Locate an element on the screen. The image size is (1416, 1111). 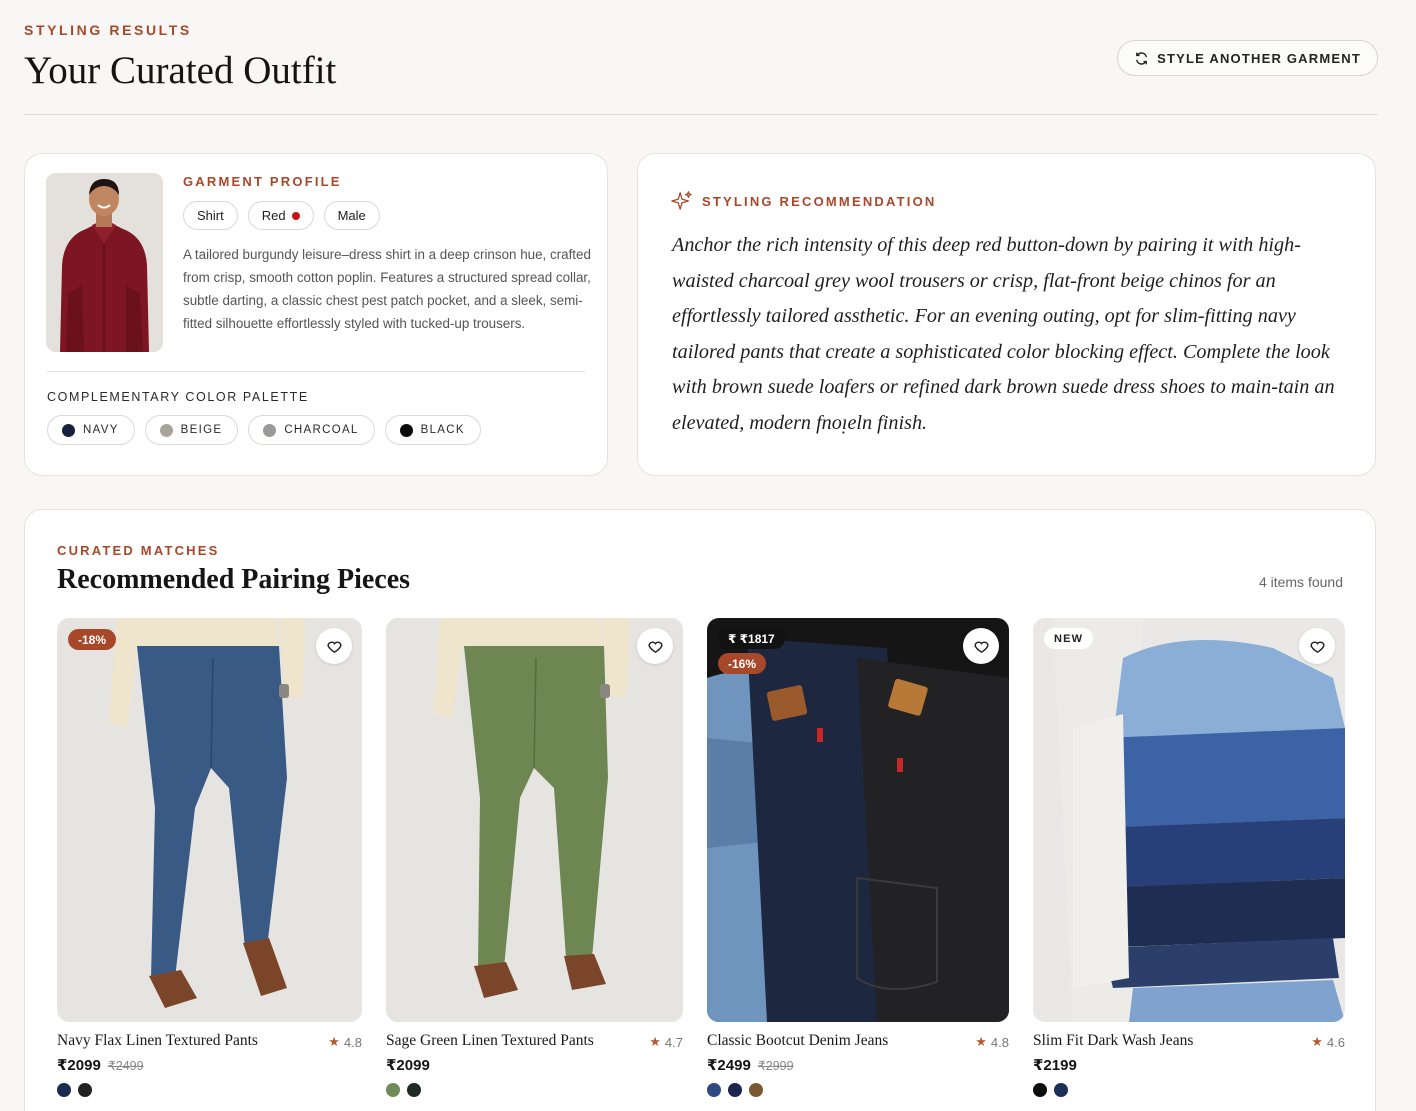
palette-beige: BEIGE is located at coordinates (191, 430).